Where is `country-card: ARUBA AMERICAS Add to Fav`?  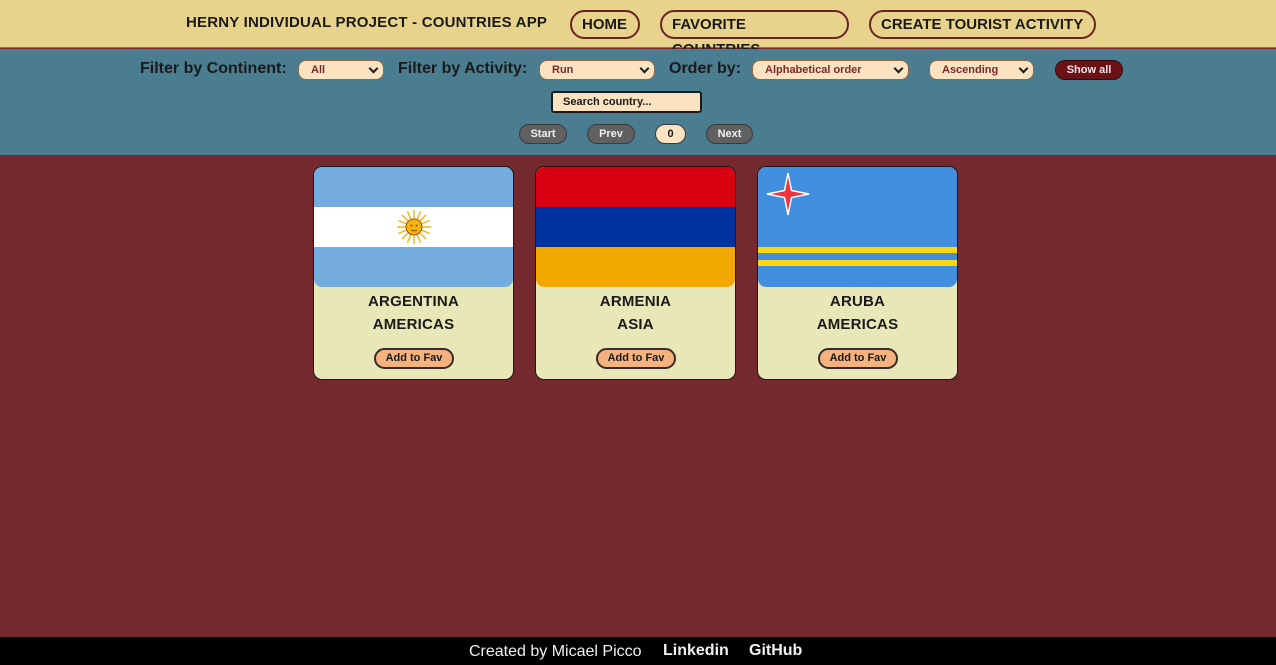
country-card: ARUBA AMERICAS Add to Fav is located at coordinates (857, 273).